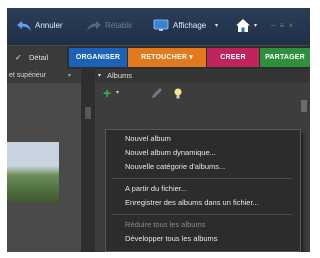  Describe the element at coordinates (243, 25) in the screenshot. I see `home-icon` at that location.